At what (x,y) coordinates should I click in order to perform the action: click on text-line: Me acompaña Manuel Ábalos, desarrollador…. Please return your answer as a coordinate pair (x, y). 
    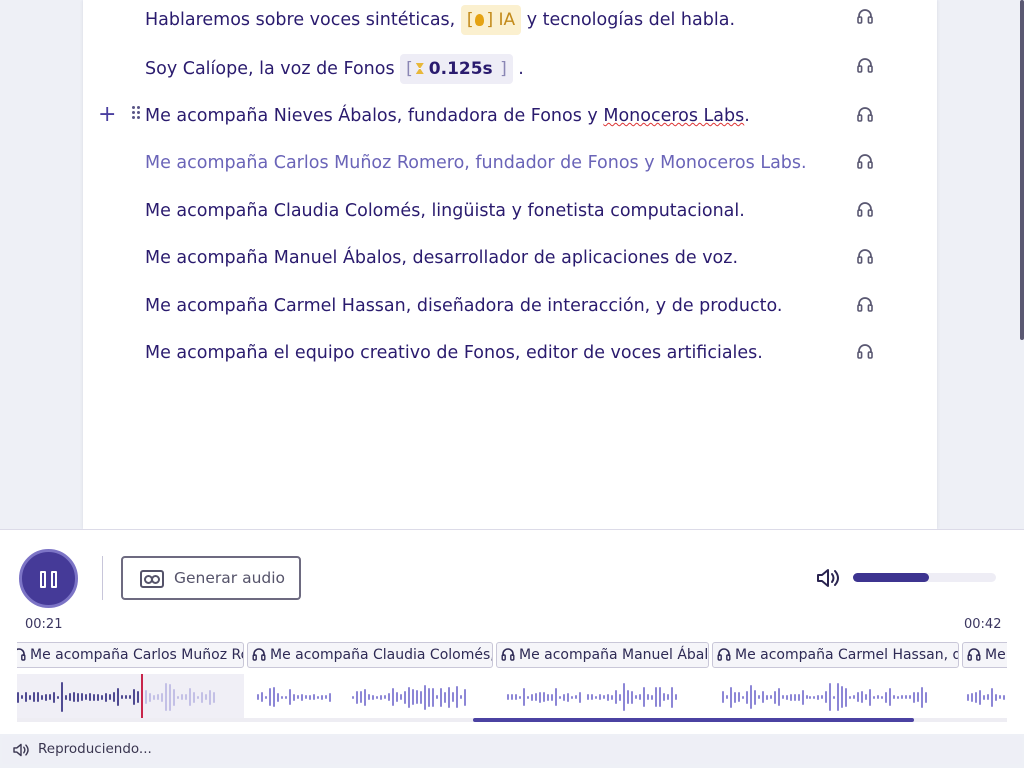
    Looking at the image, I should click on (441, 258).